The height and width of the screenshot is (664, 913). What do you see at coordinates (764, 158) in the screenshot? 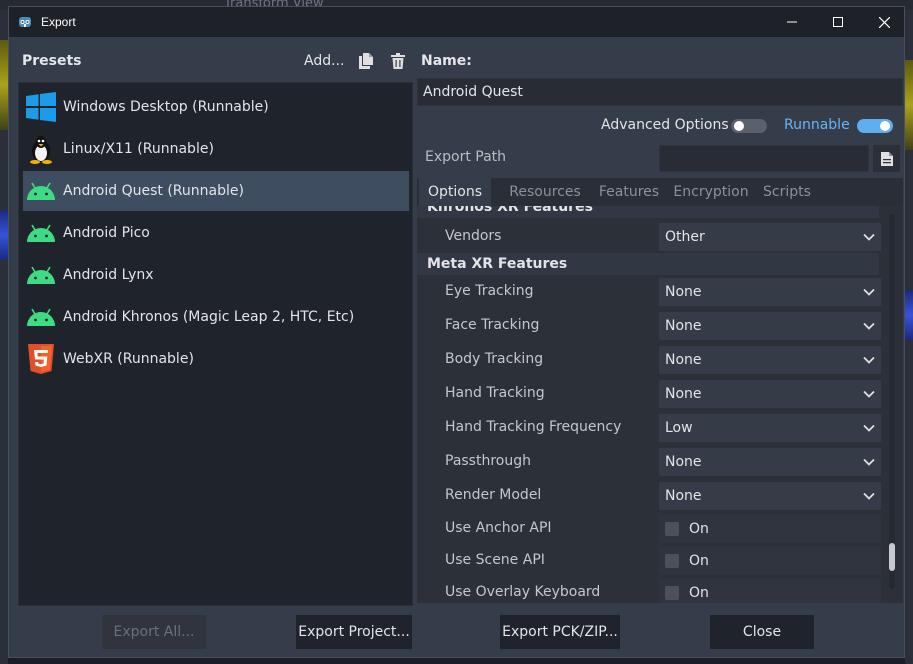
I see `export-path-input` at bounding box center [764, 158].